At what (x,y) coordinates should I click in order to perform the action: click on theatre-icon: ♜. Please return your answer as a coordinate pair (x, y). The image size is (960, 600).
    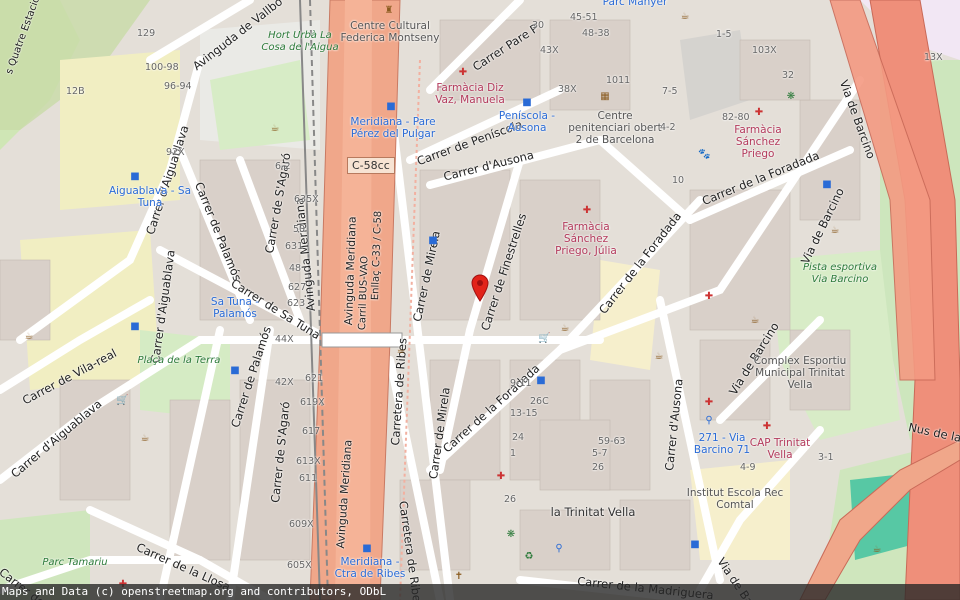
    Looking at the image, I should click on (389, 11).